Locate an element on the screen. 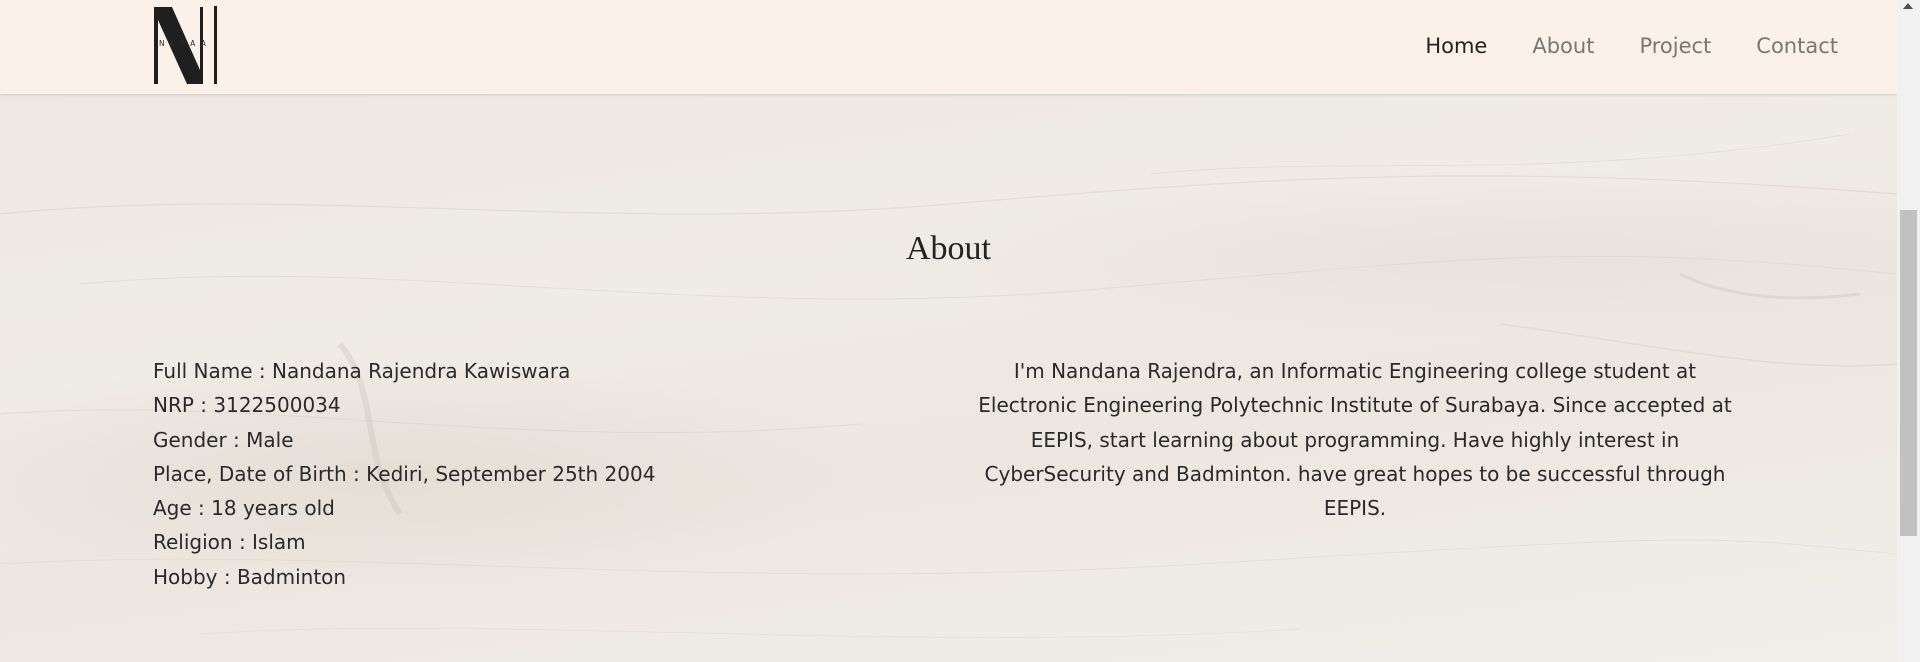 The image size is (1920, 662). about-title: About is located at coordinates (948, 248).